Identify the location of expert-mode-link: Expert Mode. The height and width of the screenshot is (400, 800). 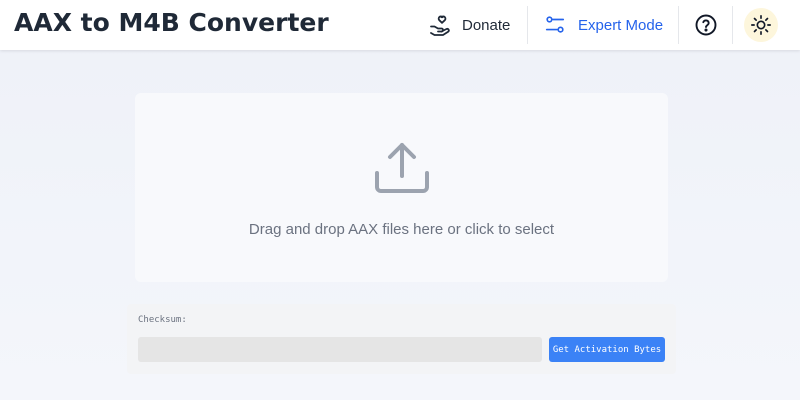
(603, 25).